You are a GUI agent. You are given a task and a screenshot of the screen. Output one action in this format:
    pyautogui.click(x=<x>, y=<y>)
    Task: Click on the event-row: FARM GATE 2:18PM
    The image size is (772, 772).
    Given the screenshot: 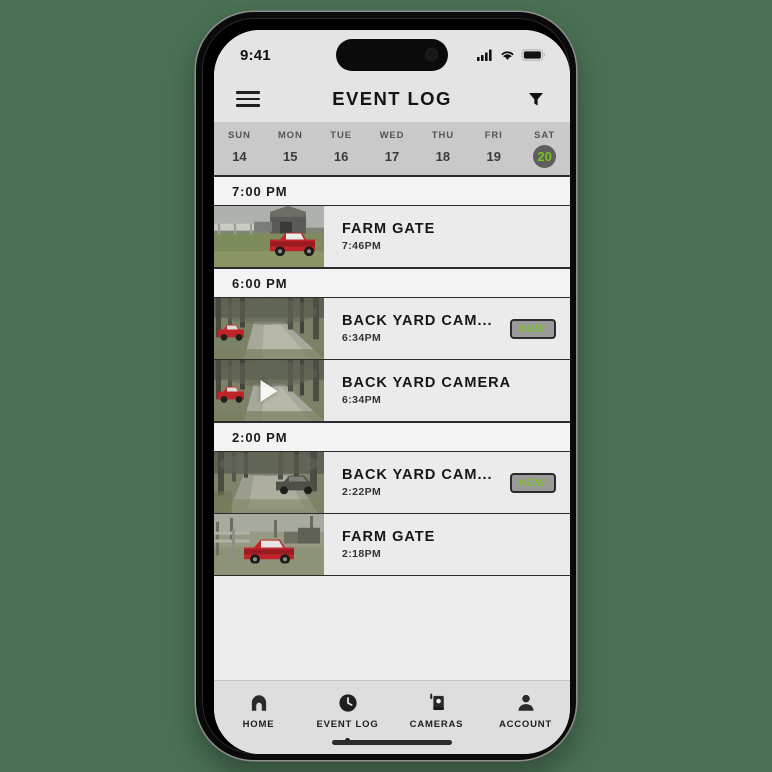 What is the action you would take?
    pyautogui.click(x=392, y=545)
    